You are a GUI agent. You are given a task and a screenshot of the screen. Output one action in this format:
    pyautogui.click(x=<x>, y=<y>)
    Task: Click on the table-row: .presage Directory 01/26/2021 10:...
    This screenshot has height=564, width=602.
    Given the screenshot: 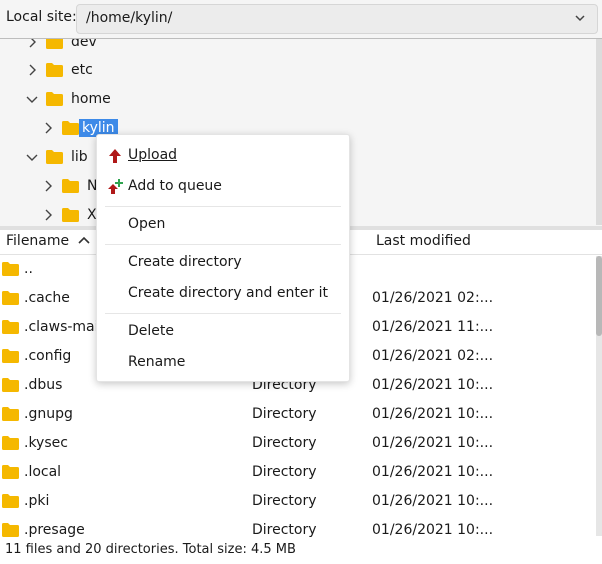 What is the action you would take?
    pyautogui.click(x=299, y=527)
    